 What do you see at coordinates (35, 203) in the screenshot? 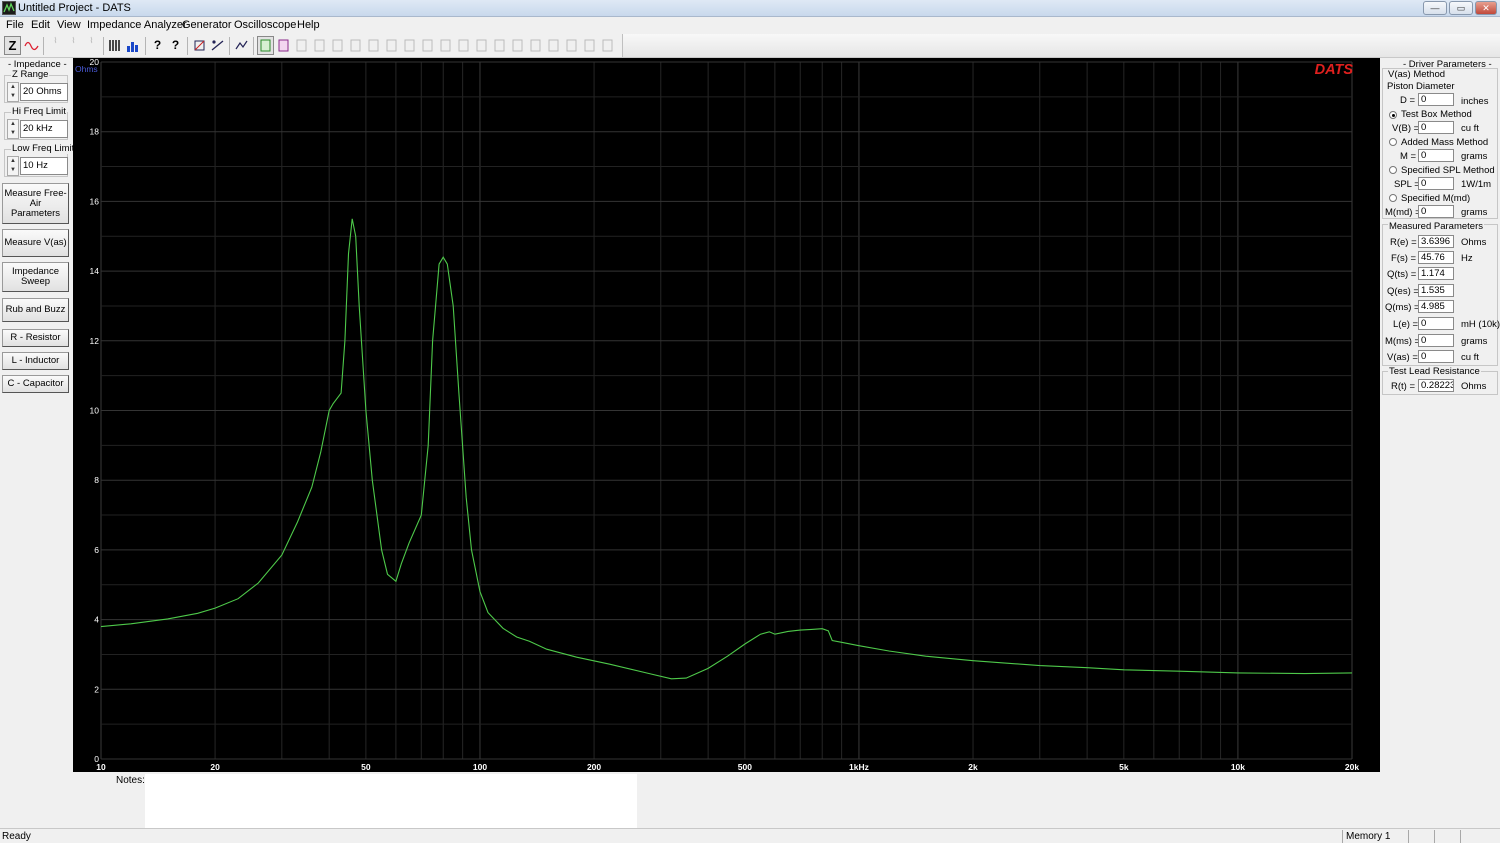
I see `measure-free-air-button: Measure Free-Air Parameters` at bounding box center [35, 203].